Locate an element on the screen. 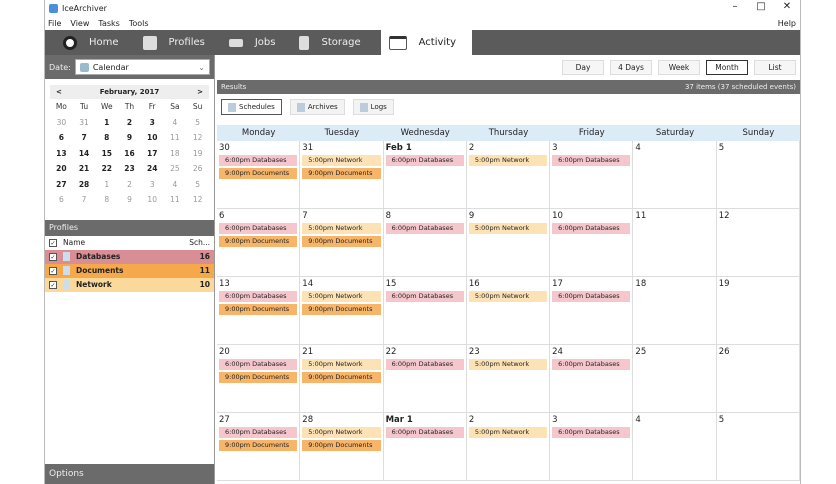 The image size is (836, 484). menu-help: Help is located at coordinates (787, 23).